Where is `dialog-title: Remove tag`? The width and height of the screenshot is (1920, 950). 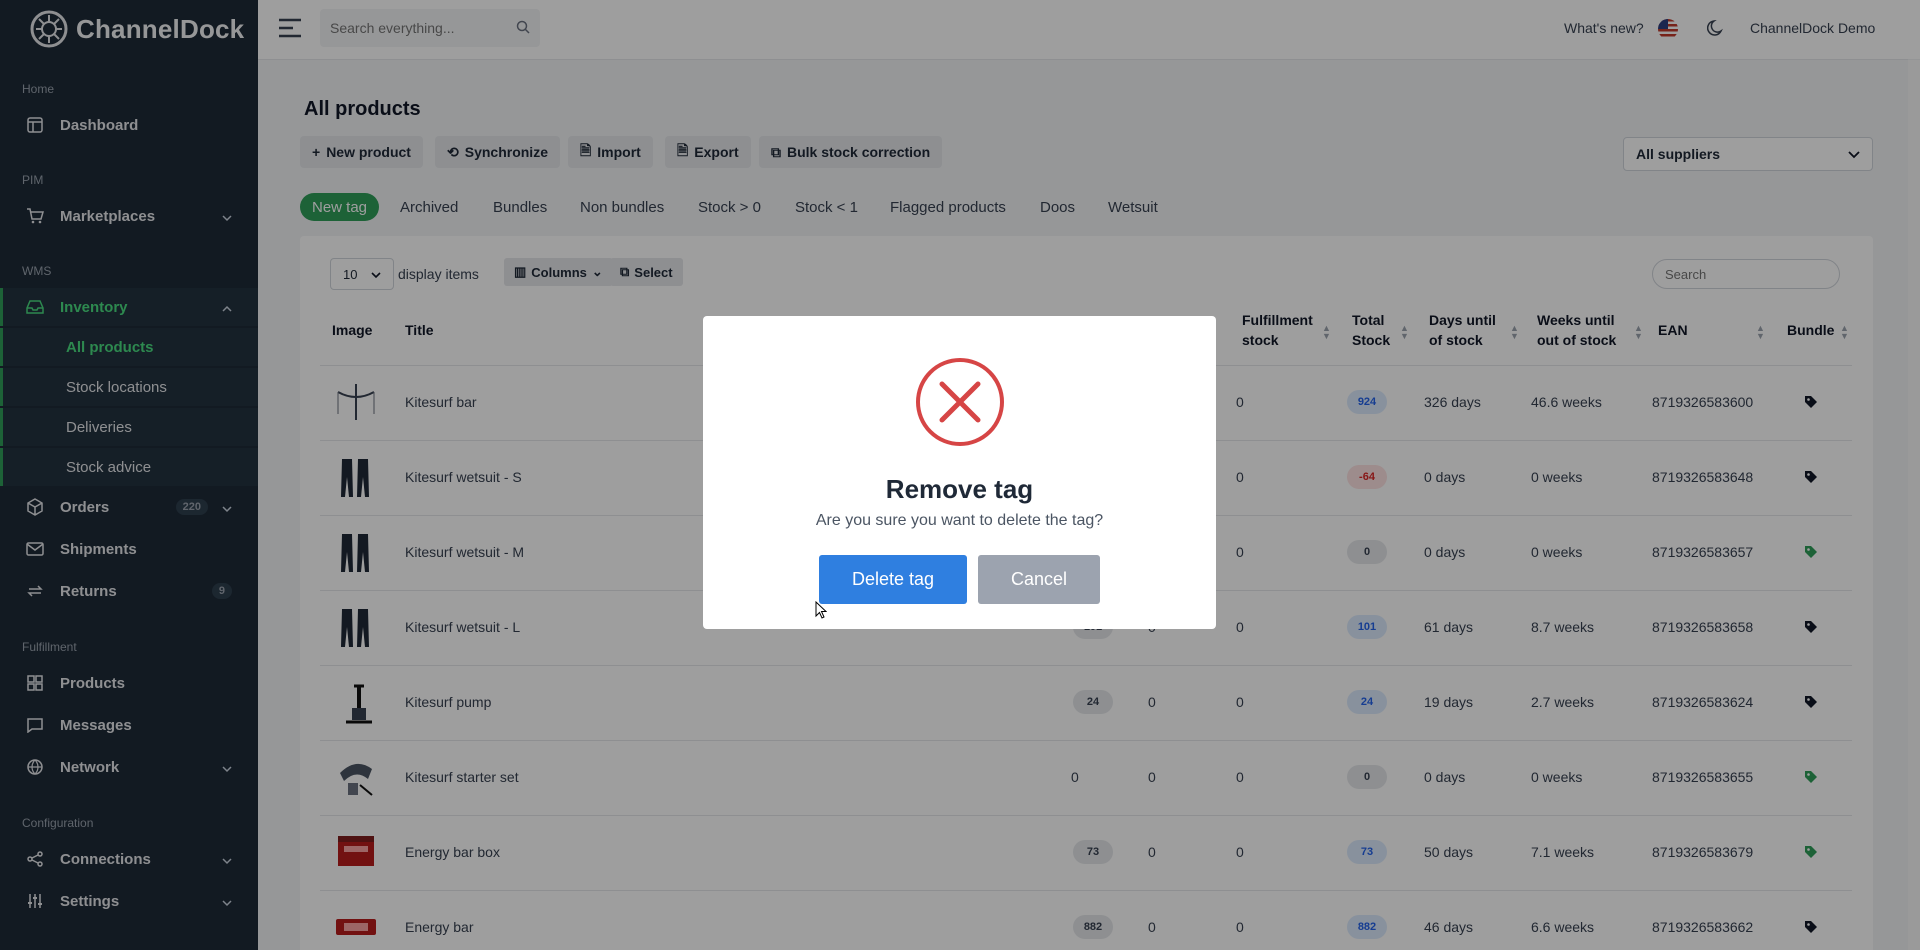 dialog-title: Remove tag is located at coordinates (959, 489).